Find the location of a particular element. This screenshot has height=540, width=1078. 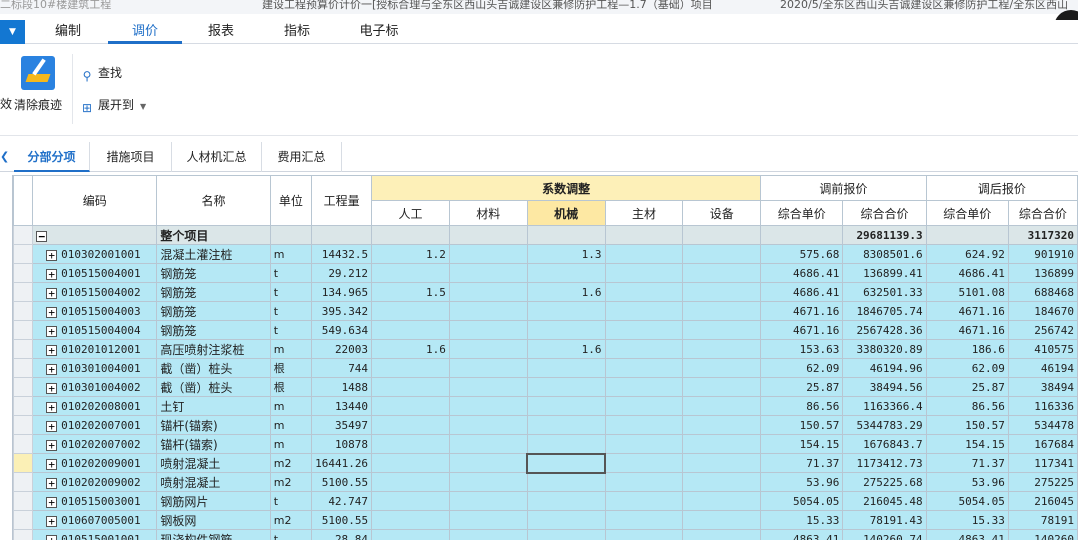

collapse-icon: − is located at coordinates (42, 236).